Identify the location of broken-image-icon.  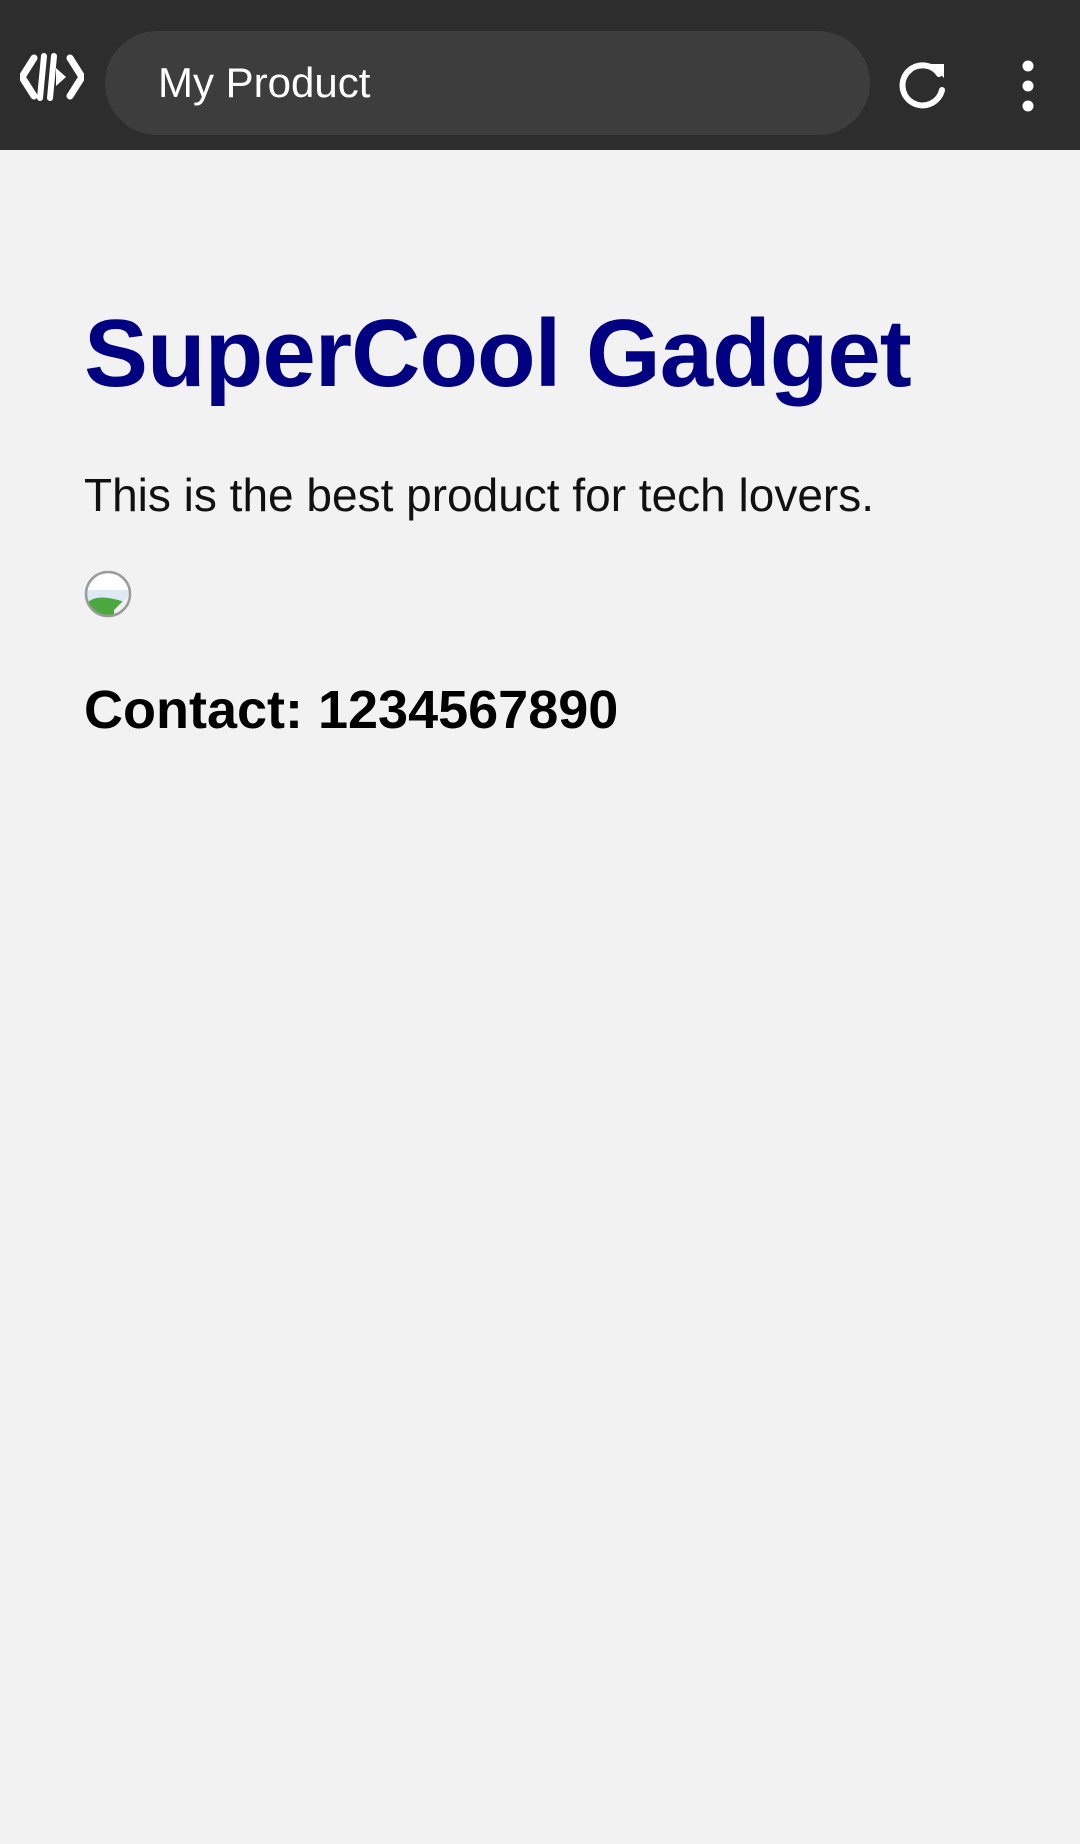
(108, 594).